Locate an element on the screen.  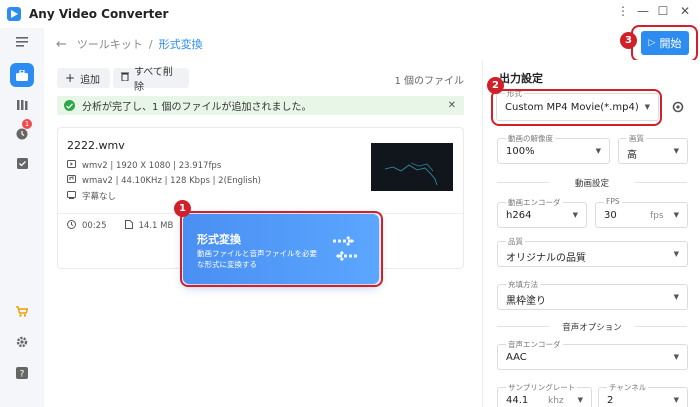
format-settings-icon is located at coordinates (678, 108).